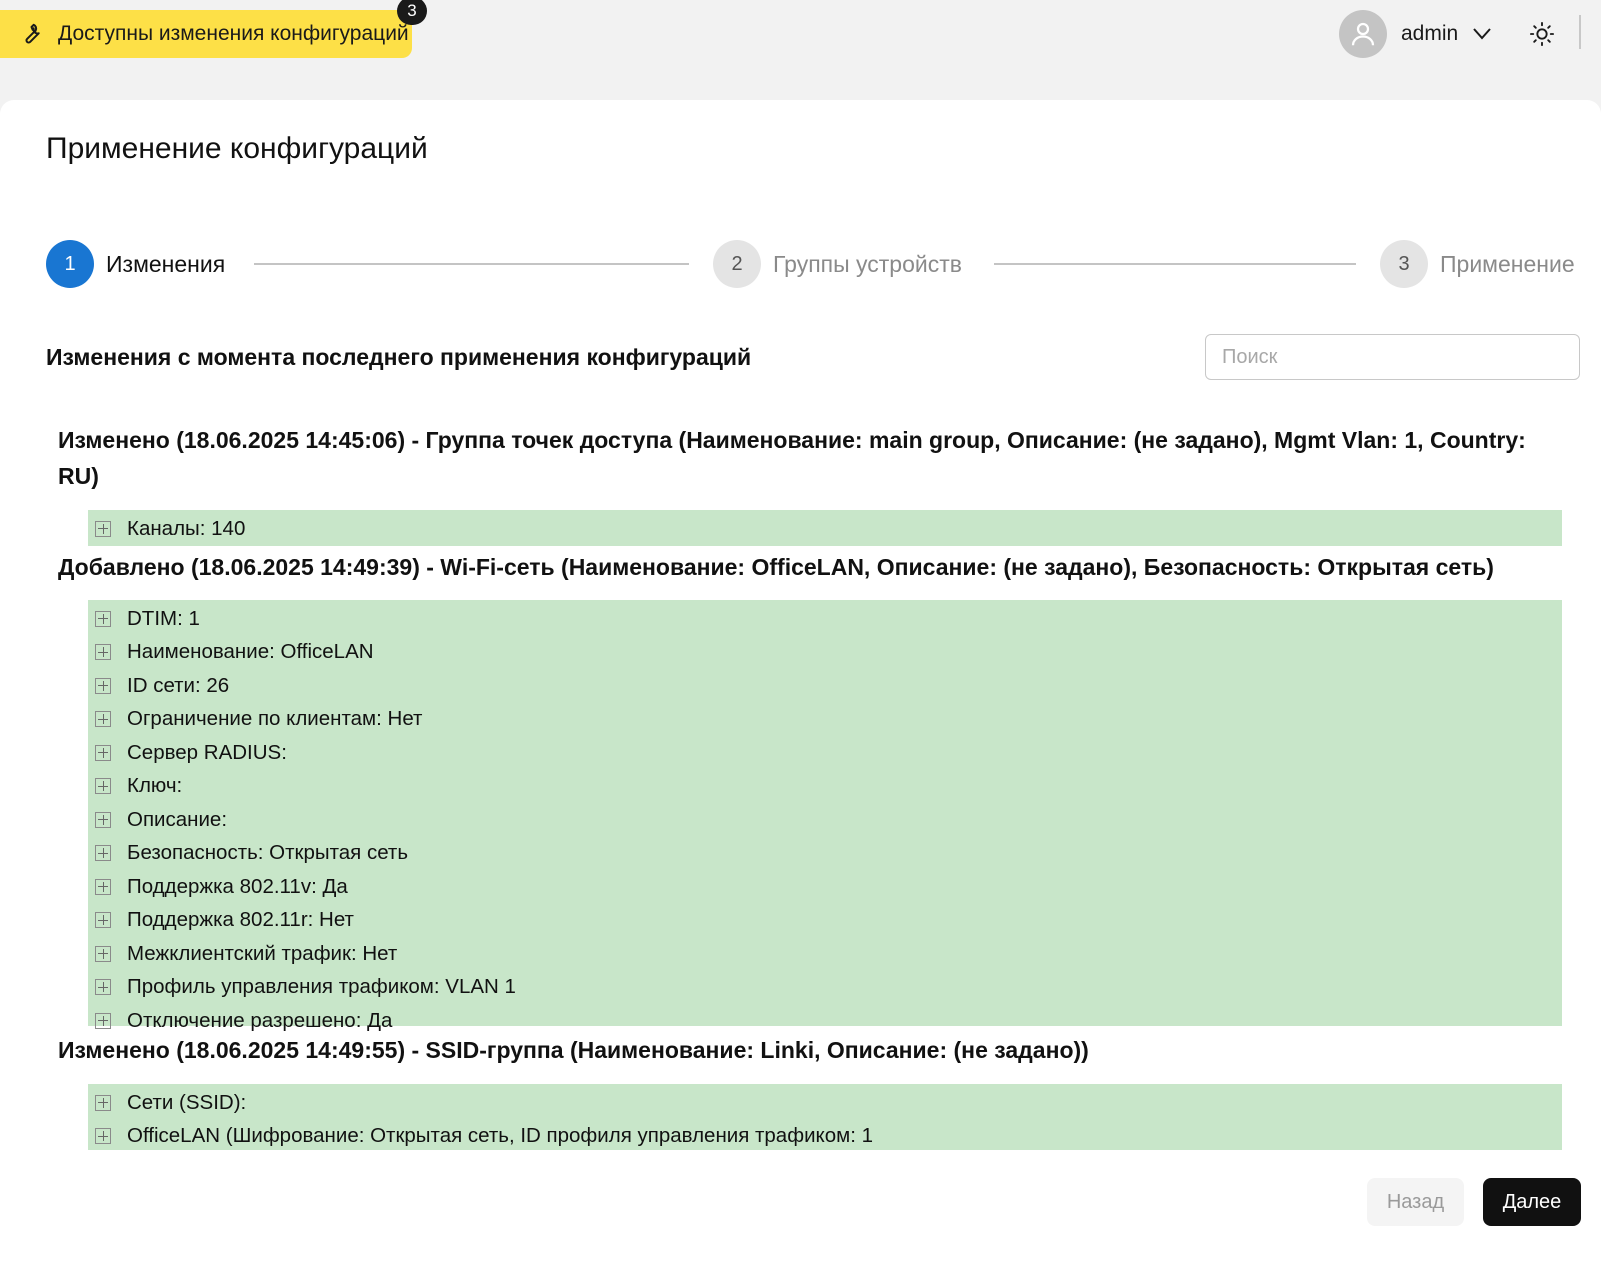 This screenshot has width=1601, height=1263. I want to click on change-line: Поддержка 802.11v: Да, so click(825, 887).